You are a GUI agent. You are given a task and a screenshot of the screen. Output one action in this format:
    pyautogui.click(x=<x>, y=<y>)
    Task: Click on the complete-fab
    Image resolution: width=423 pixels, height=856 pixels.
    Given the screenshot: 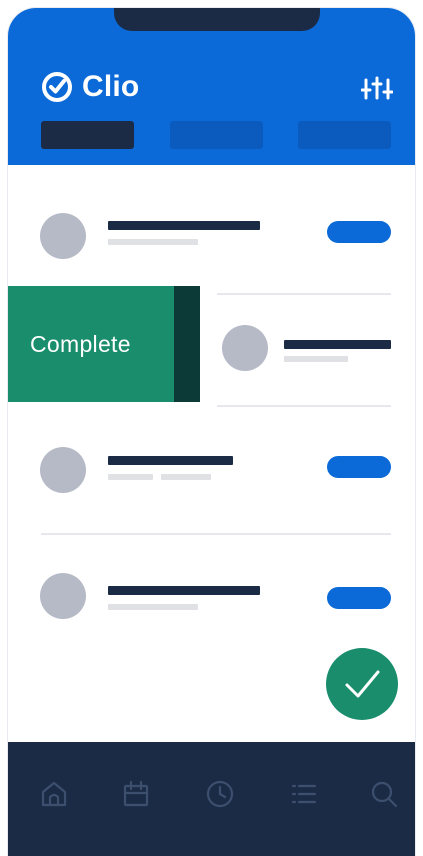 What is the action you would take?
    pyautogui.click(x=362, y=684)
    